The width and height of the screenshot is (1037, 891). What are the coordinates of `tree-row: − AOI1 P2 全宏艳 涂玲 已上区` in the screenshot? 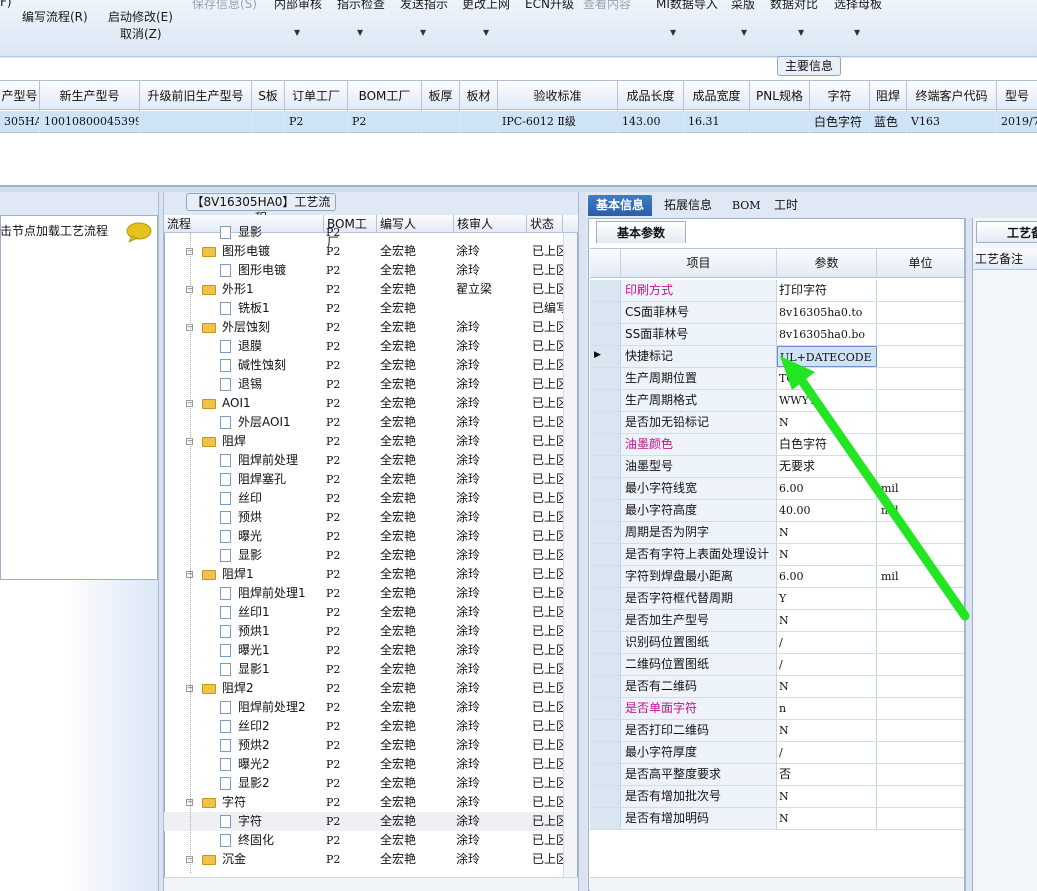 It's located at (364, 403).